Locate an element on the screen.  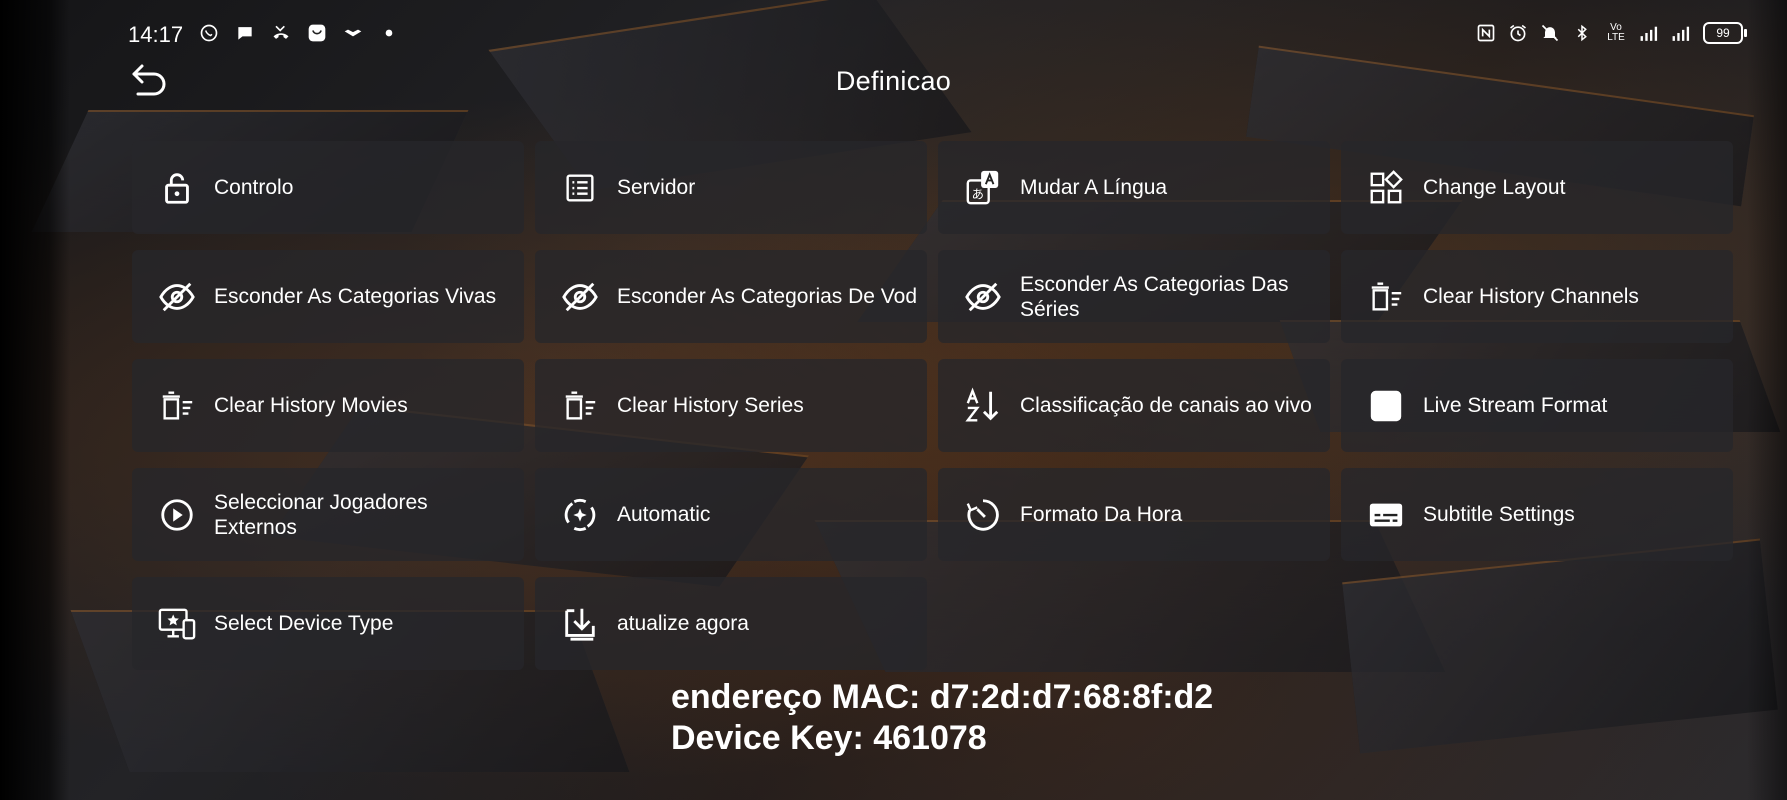
tile-clear-history-series: Clear History Series is located at coordinates (731, 405).